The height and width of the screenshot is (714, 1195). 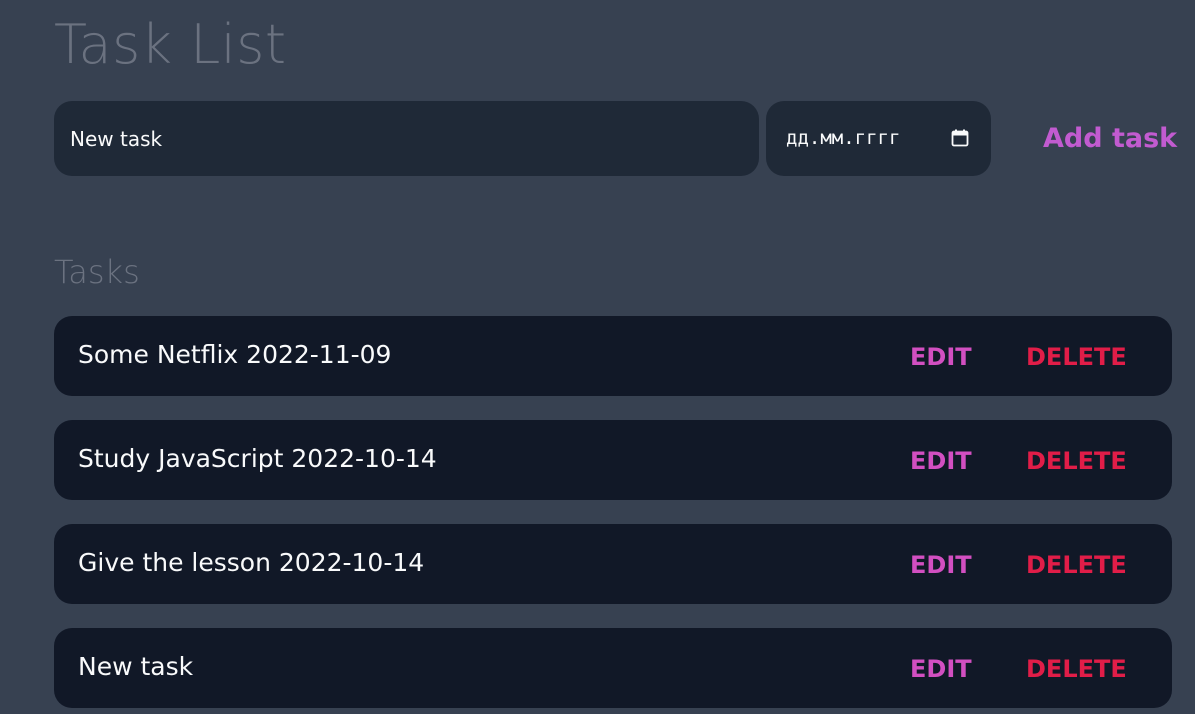 What do you see at coordinates (960, 138) in the screenshot?
I see `calendar-icon` at bounding box center [960, 138].